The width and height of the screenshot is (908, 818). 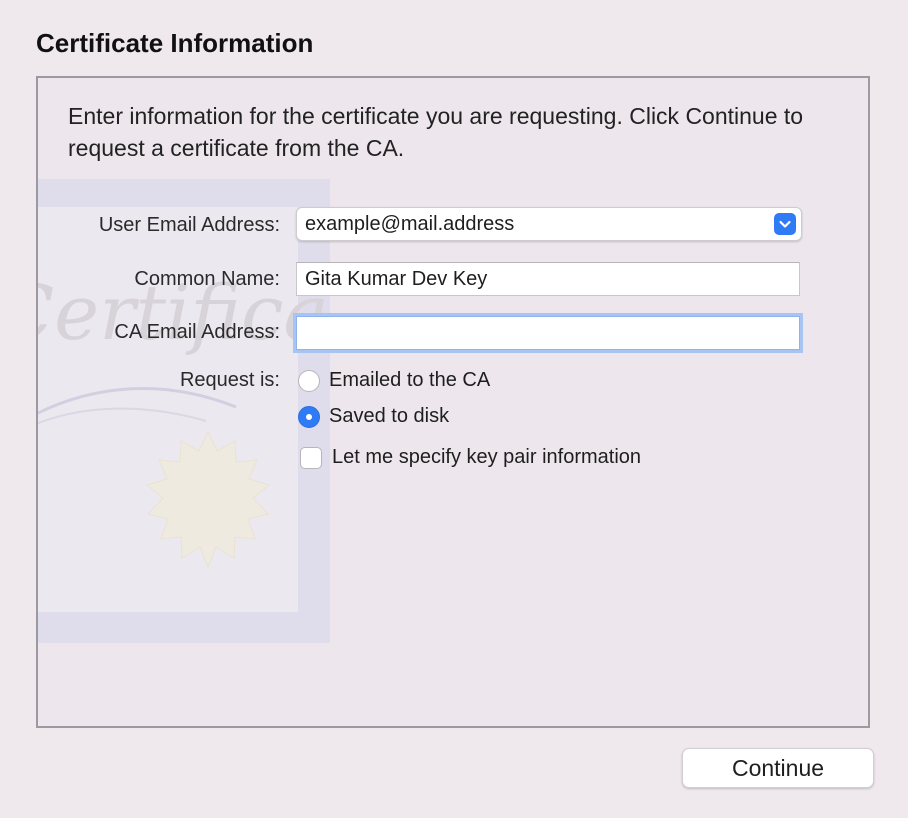 What do you see at coordinates (189, 225) in the screenshot?
I see `user-email-label: User Email Address:` at bounding box center [189, 225].